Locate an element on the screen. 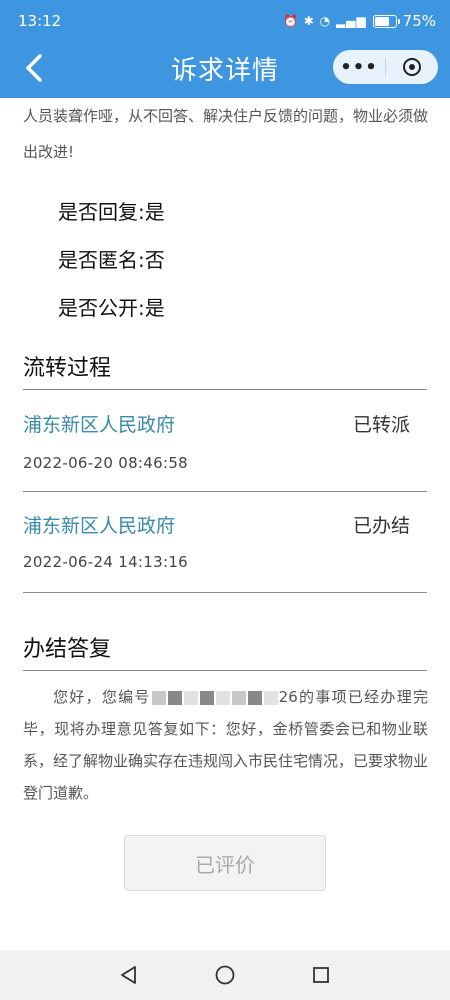  nav-back-button is located at coordinates (129, 975).